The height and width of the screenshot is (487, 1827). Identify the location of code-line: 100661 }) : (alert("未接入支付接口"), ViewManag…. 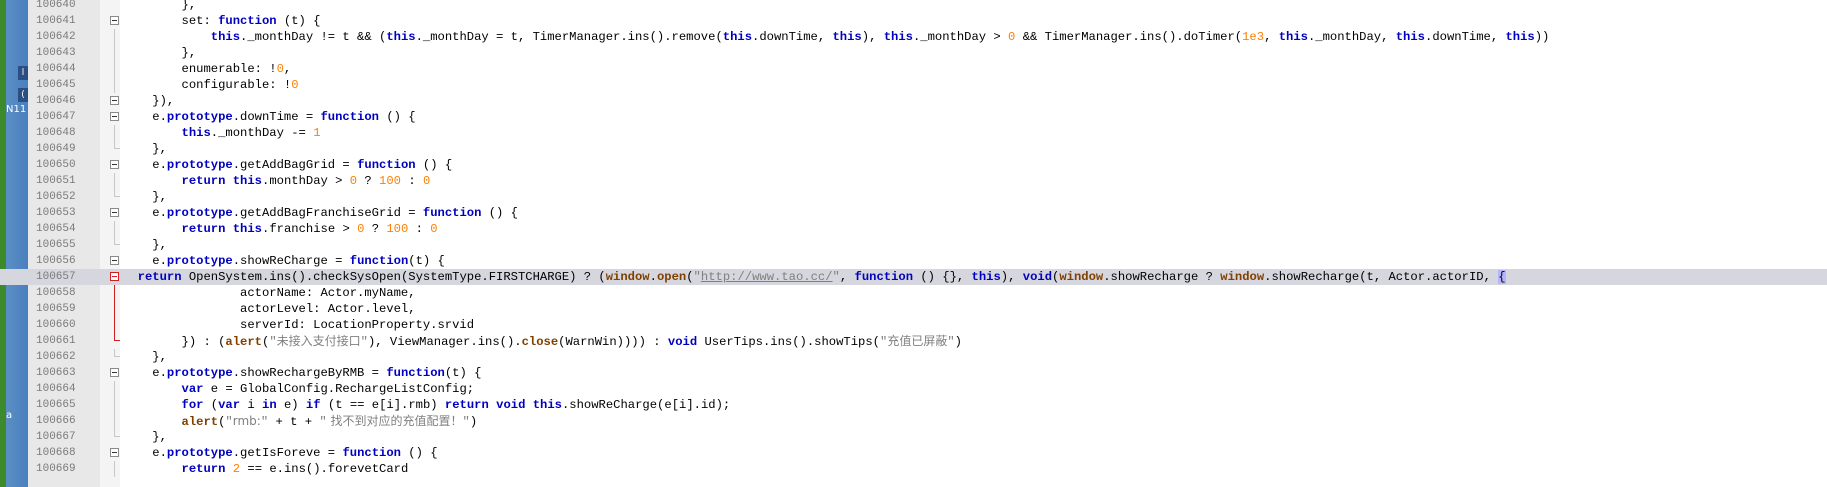
(913, 341).